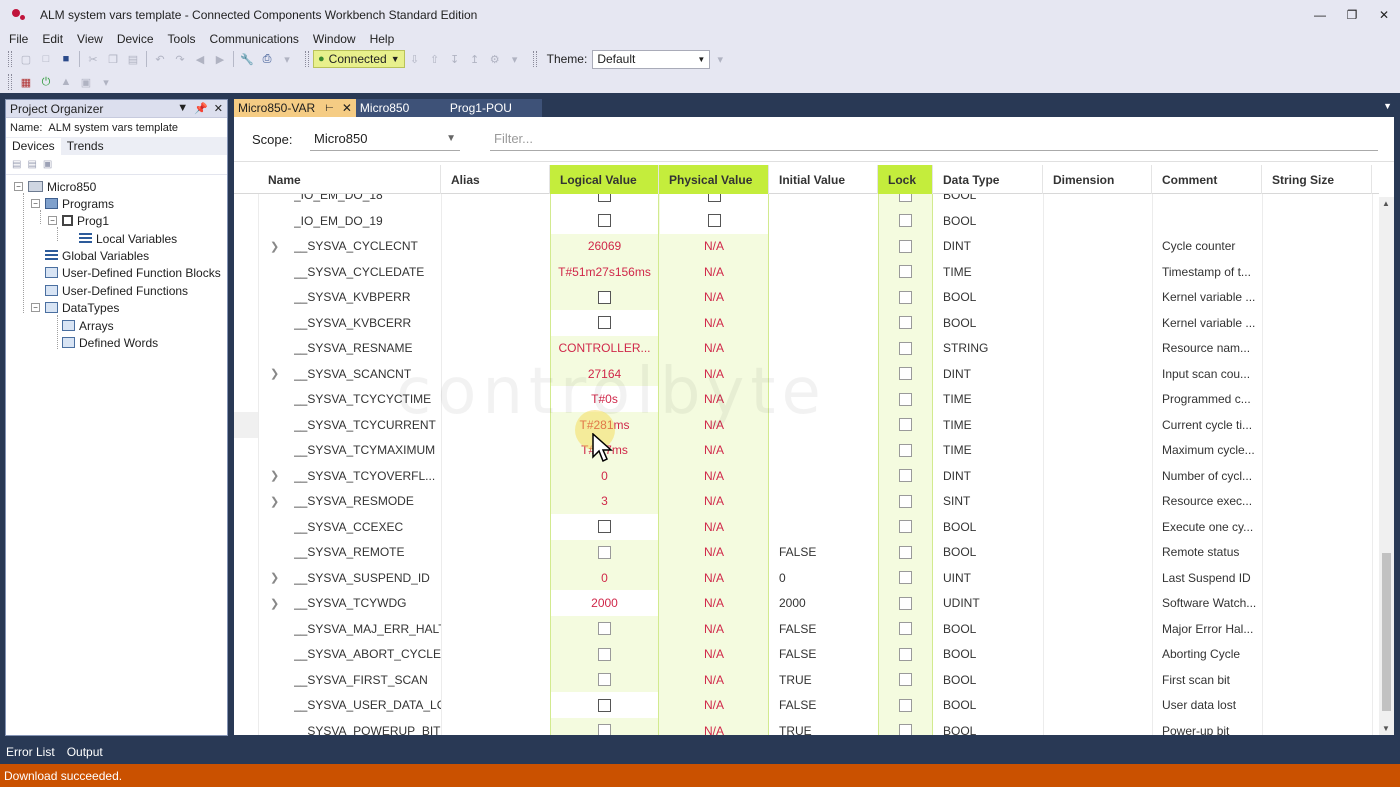 The width and height of the screenshot is (1400, 787). Describe the element at coordinates (10, 82) in the screenshot. I see `toolbar-grip` at that location.